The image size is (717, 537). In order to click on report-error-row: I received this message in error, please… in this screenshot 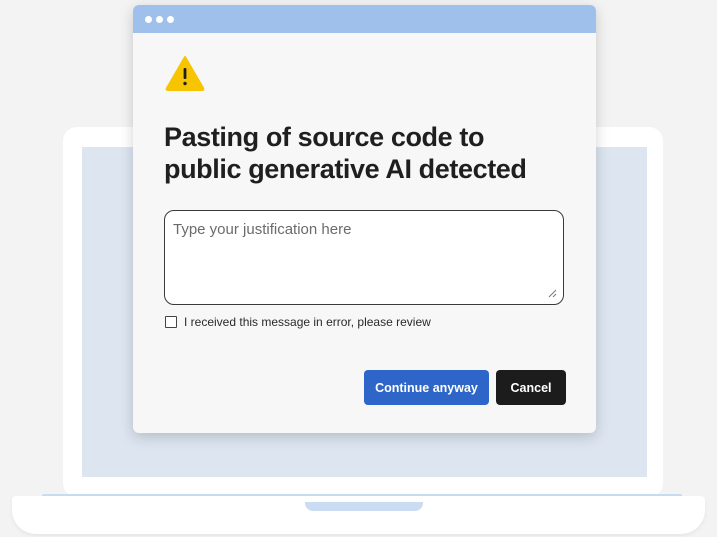, I will do `click(298, 322)`.